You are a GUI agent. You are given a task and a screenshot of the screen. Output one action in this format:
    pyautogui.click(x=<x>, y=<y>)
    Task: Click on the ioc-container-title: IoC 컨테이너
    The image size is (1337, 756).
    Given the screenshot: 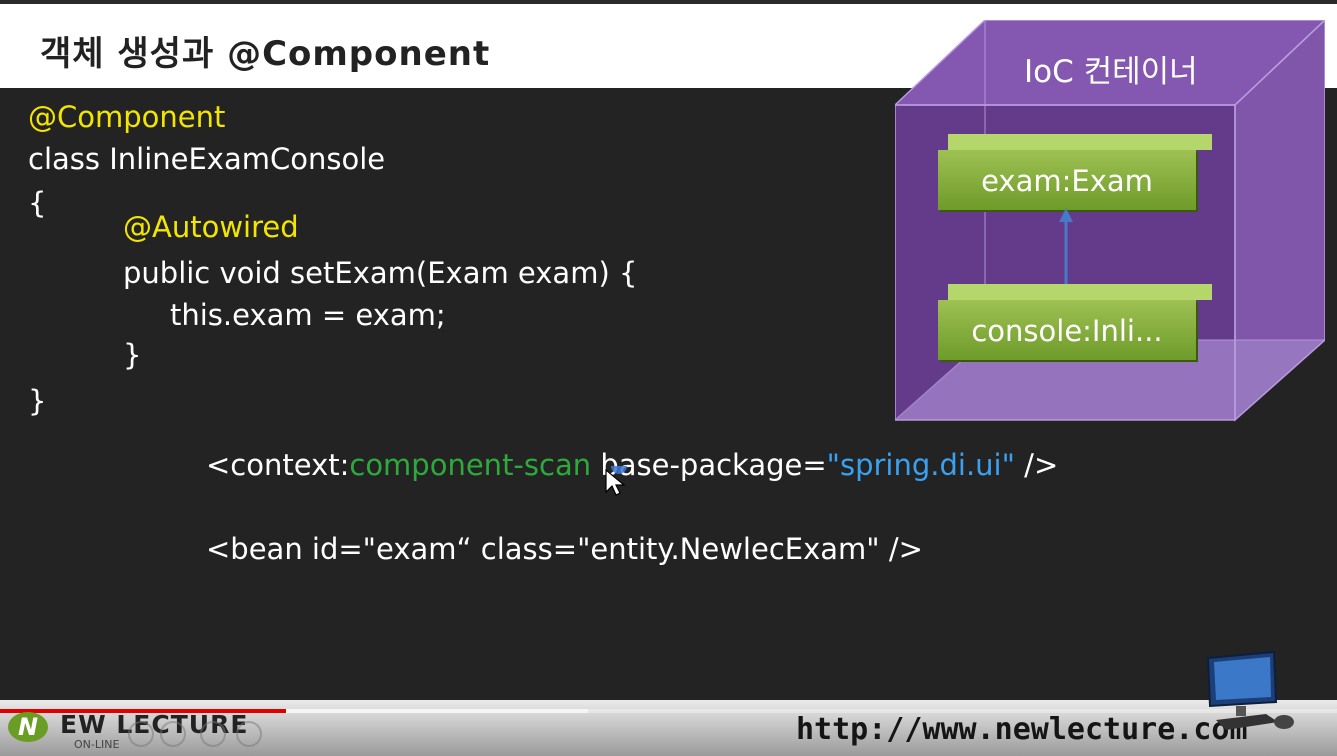 What is the action you would take?
    pyautogui.click(x=1111, y=72)
    